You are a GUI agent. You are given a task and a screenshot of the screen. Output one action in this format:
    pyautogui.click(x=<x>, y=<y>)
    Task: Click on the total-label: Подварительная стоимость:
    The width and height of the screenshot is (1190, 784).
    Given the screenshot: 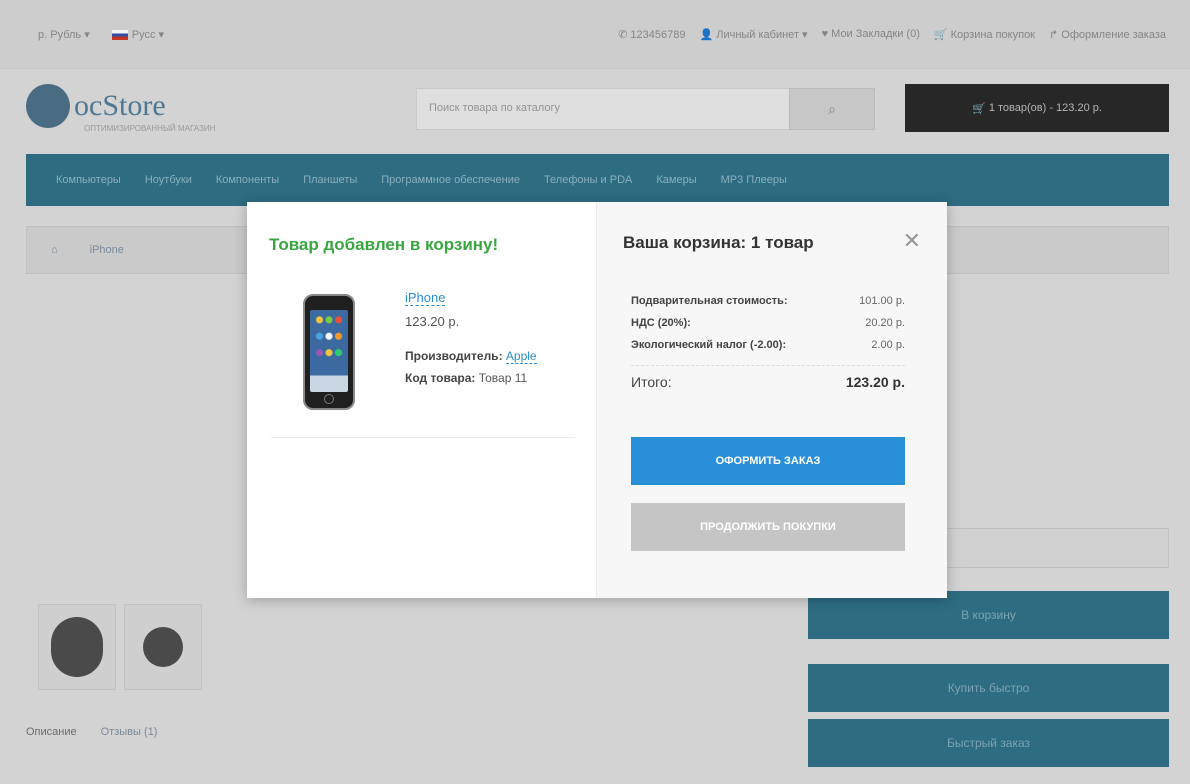 What is the action you would take?
    pyautogui.click(x=709, y=301)
    